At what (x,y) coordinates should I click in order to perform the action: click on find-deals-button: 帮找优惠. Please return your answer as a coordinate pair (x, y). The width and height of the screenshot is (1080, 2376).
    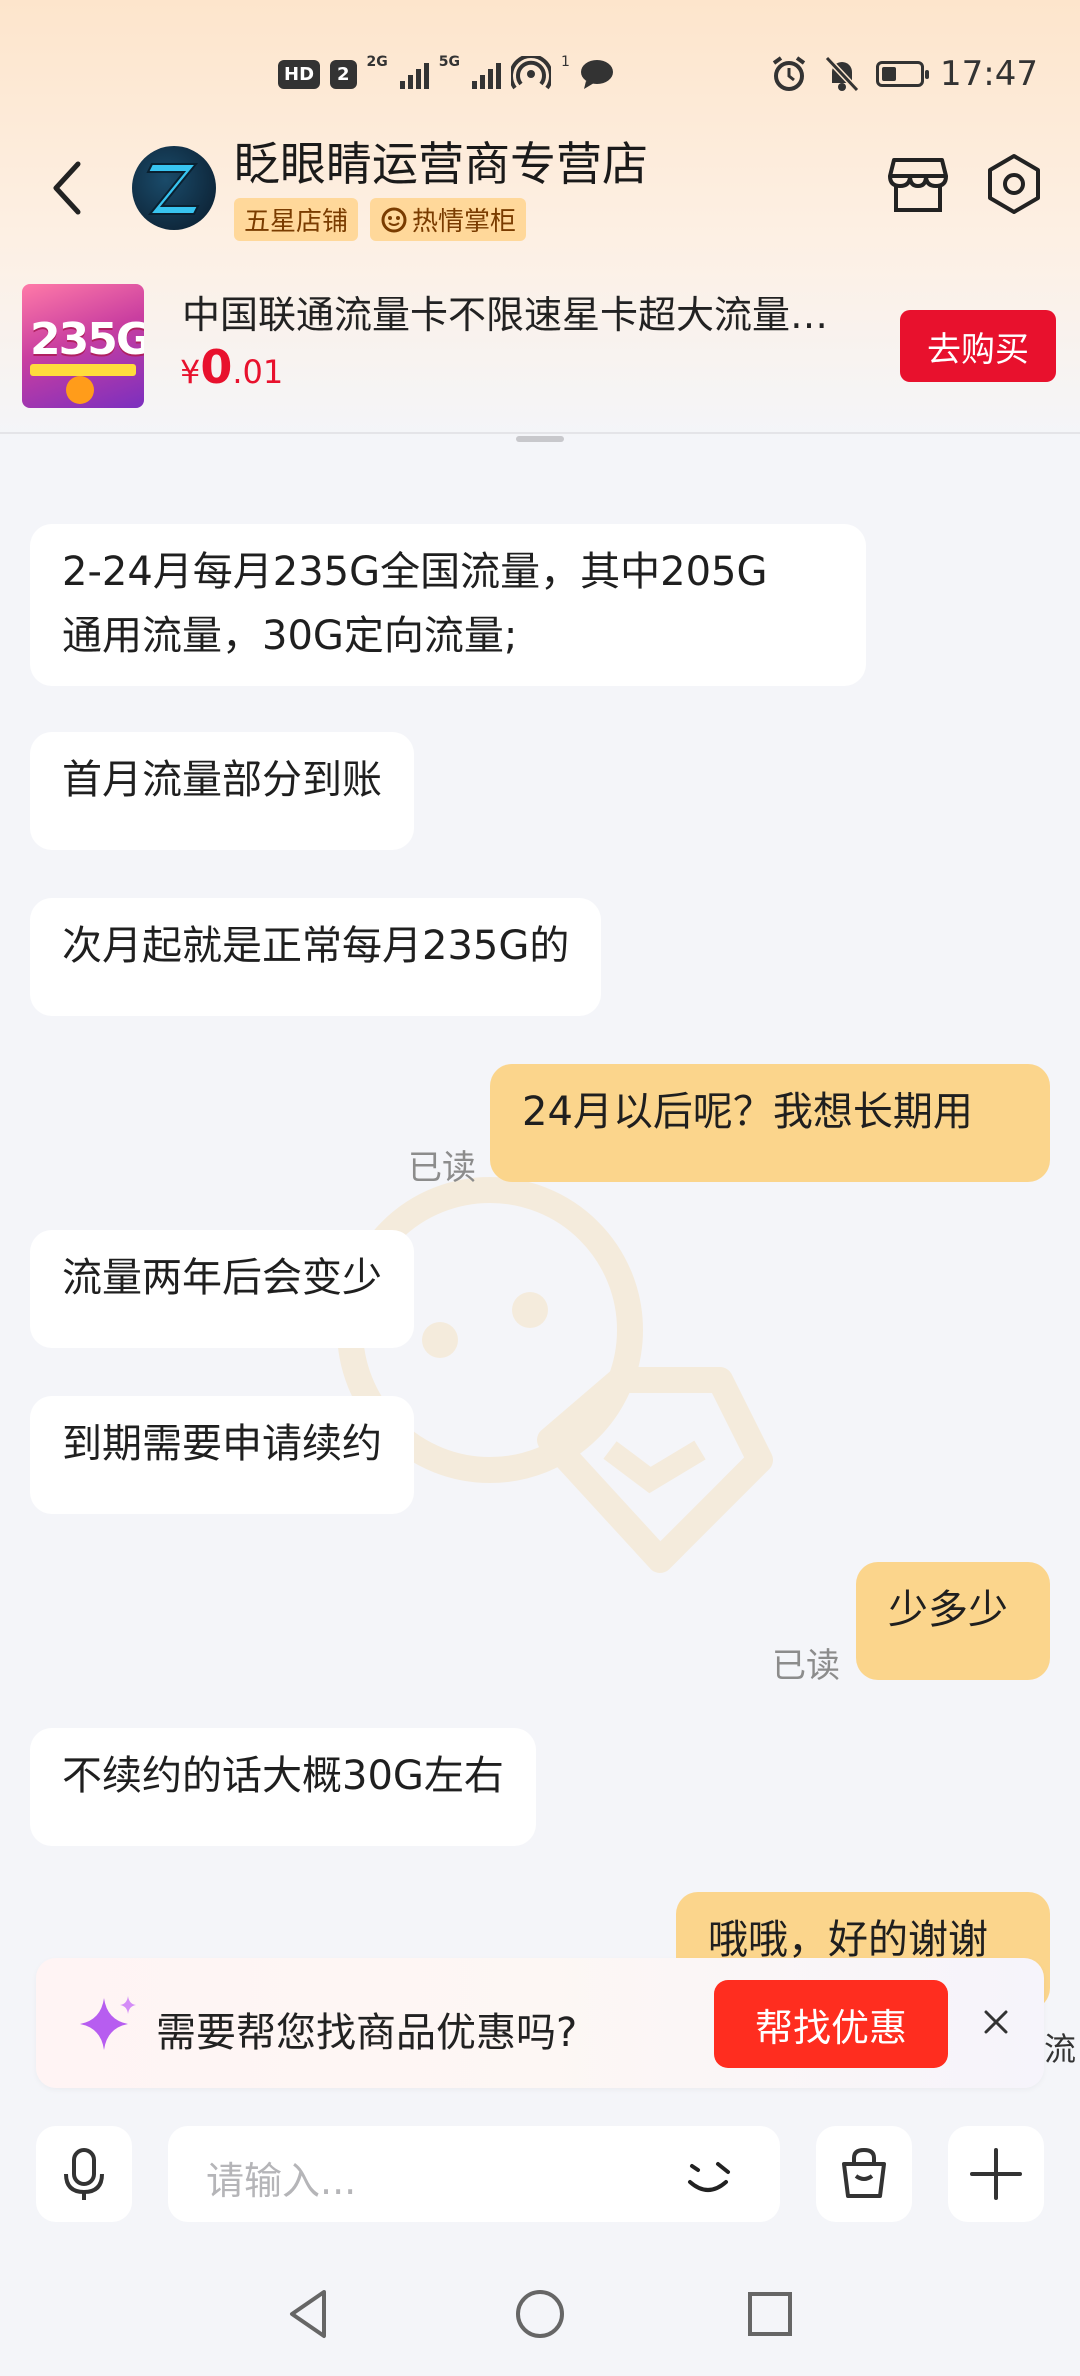
    Looking at the image, I should click on (831, 2024).